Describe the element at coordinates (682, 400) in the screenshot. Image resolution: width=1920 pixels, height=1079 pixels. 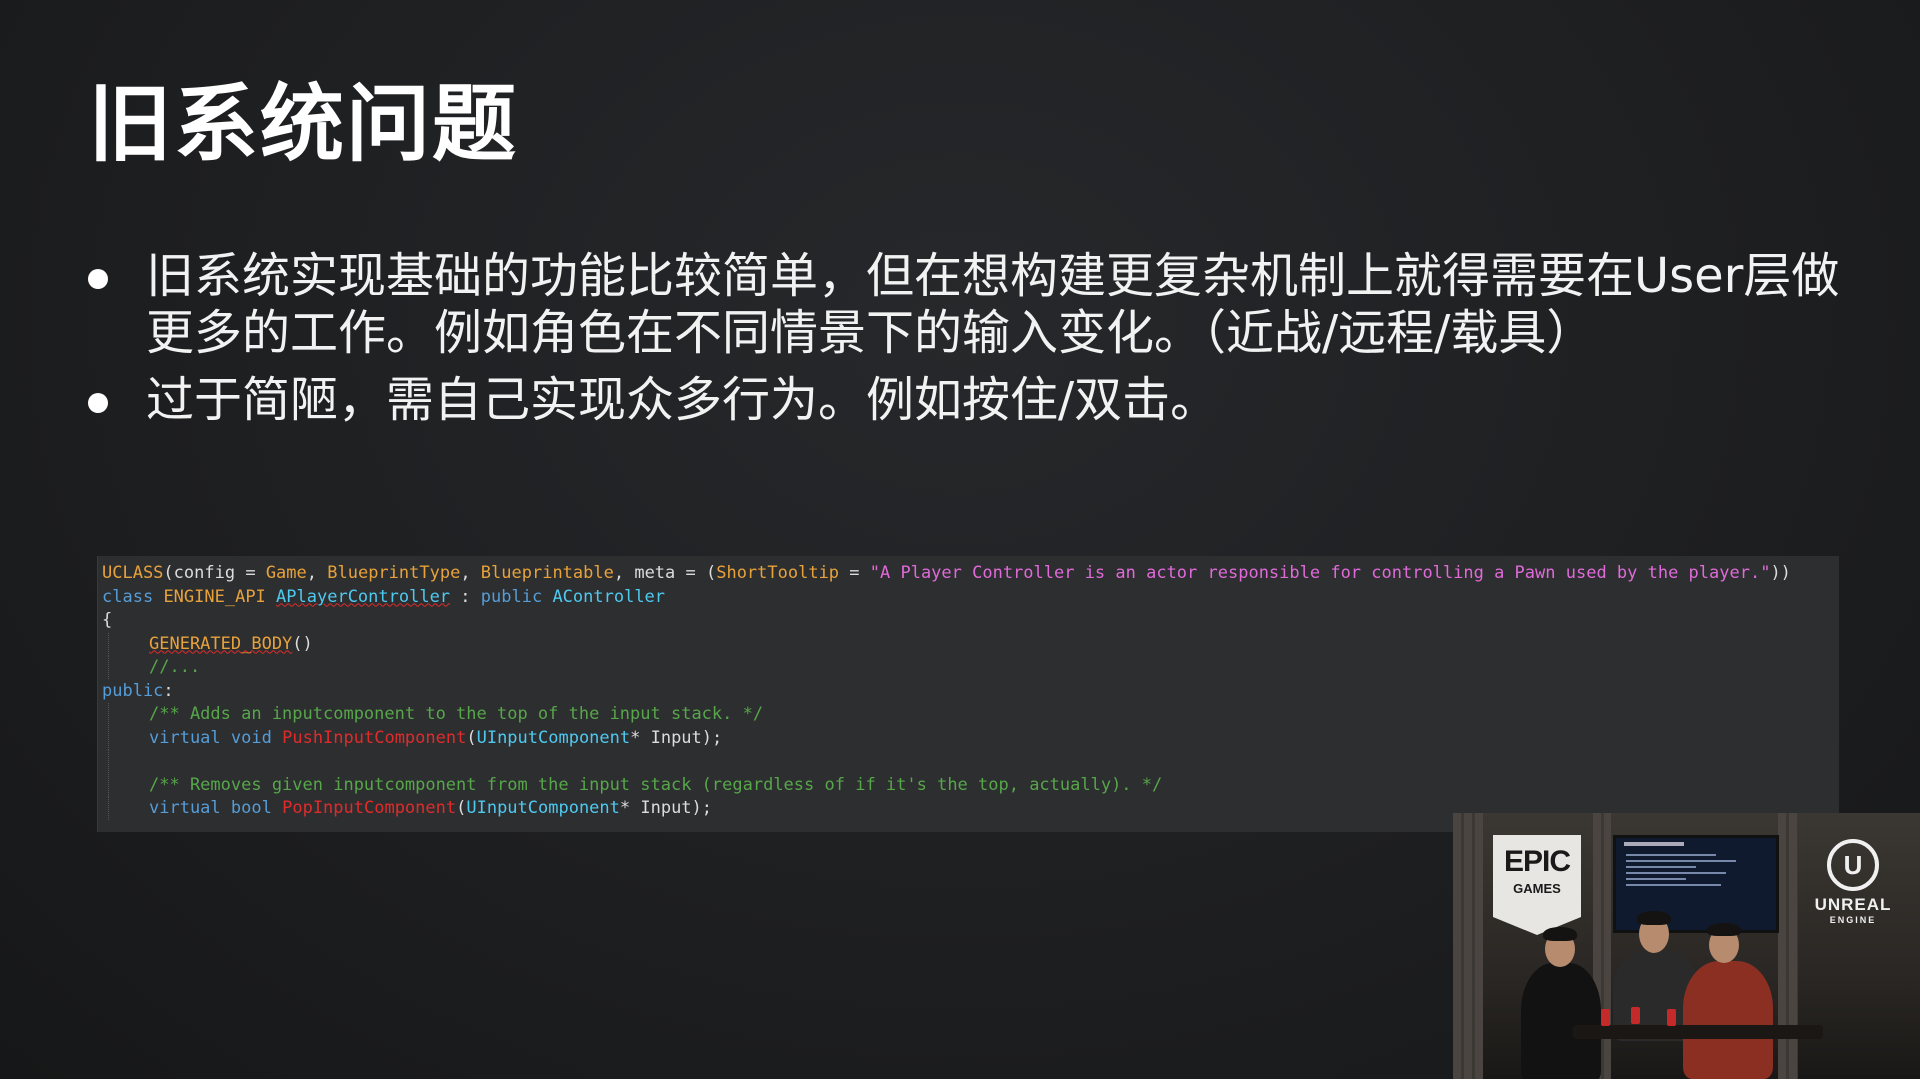
I see `bullet-line: 过于简陋，需自己实现众多行为。例如按住/双击。` at that location.